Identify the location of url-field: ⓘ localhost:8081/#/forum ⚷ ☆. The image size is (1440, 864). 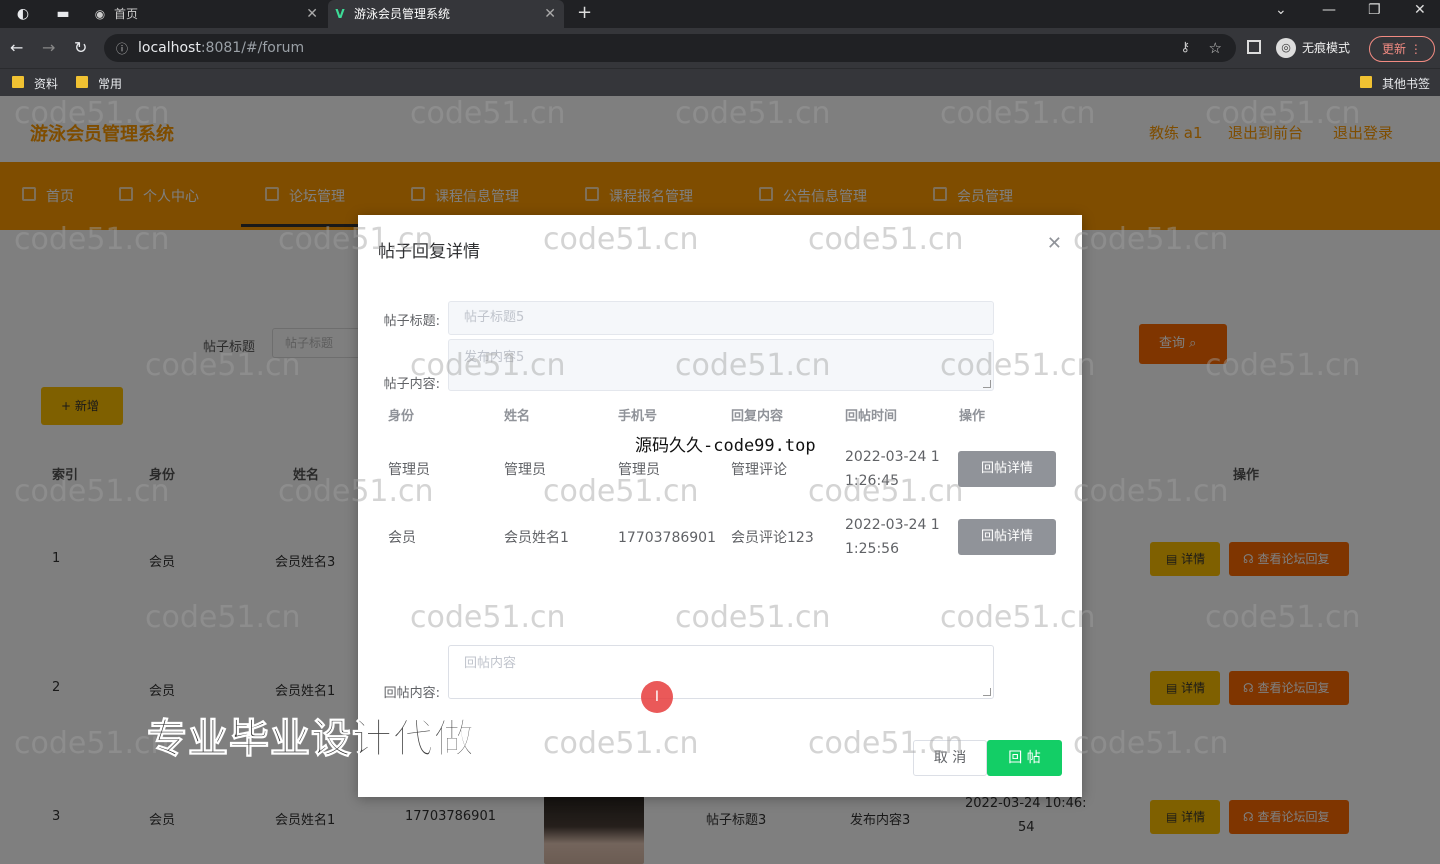
(670, 48).